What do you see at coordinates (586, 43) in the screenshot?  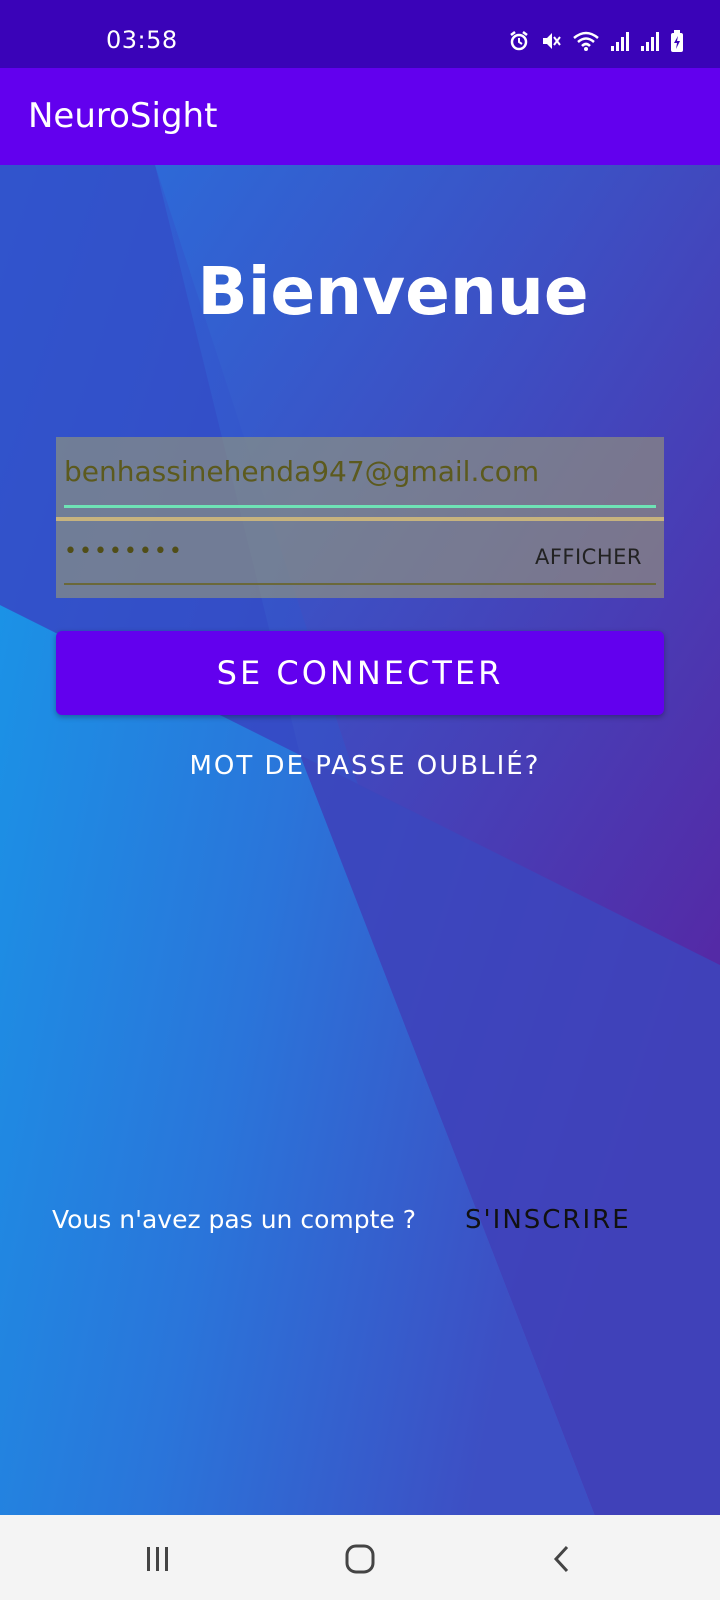 I see `wifi-icon` at bounding box center [586, 43].